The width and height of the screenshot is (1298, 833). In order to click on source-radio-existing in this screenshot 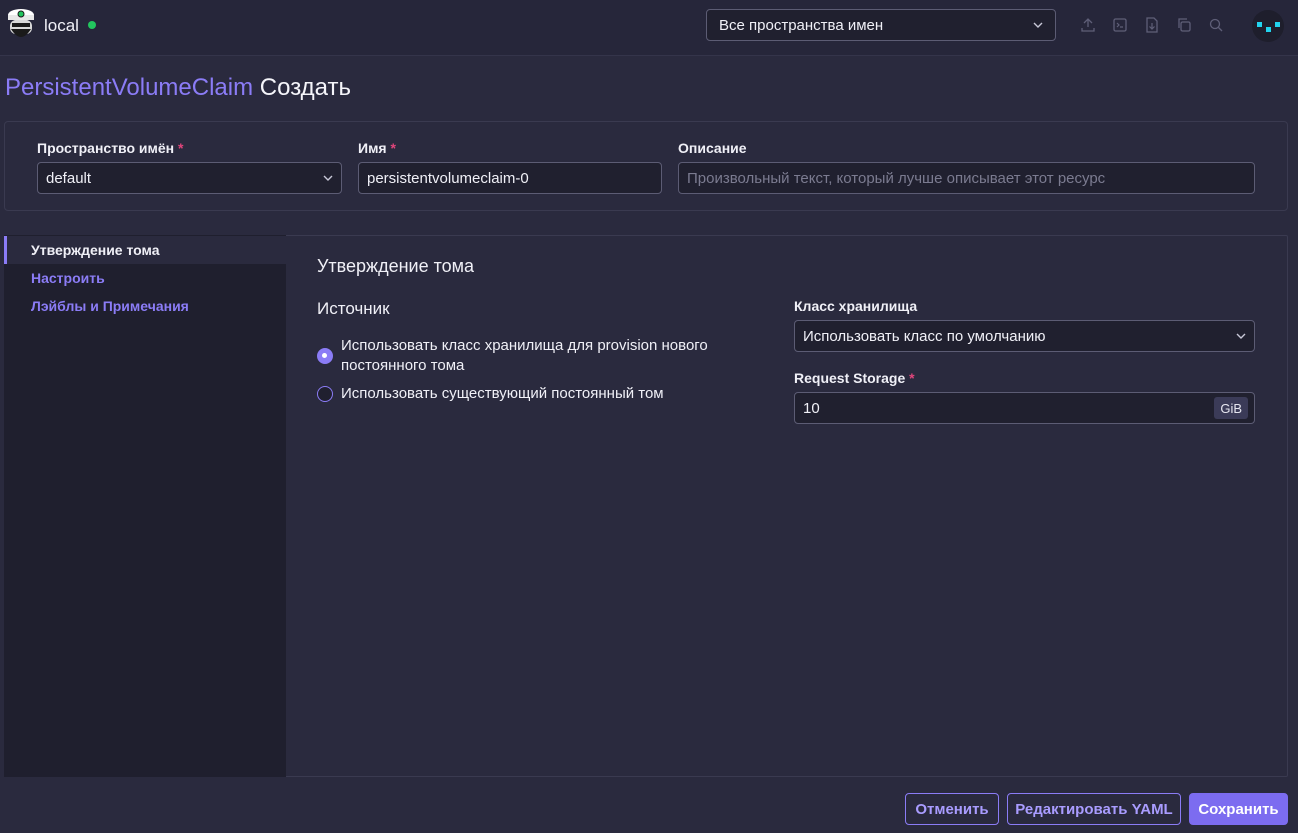, I will do `click(325, 394)`.